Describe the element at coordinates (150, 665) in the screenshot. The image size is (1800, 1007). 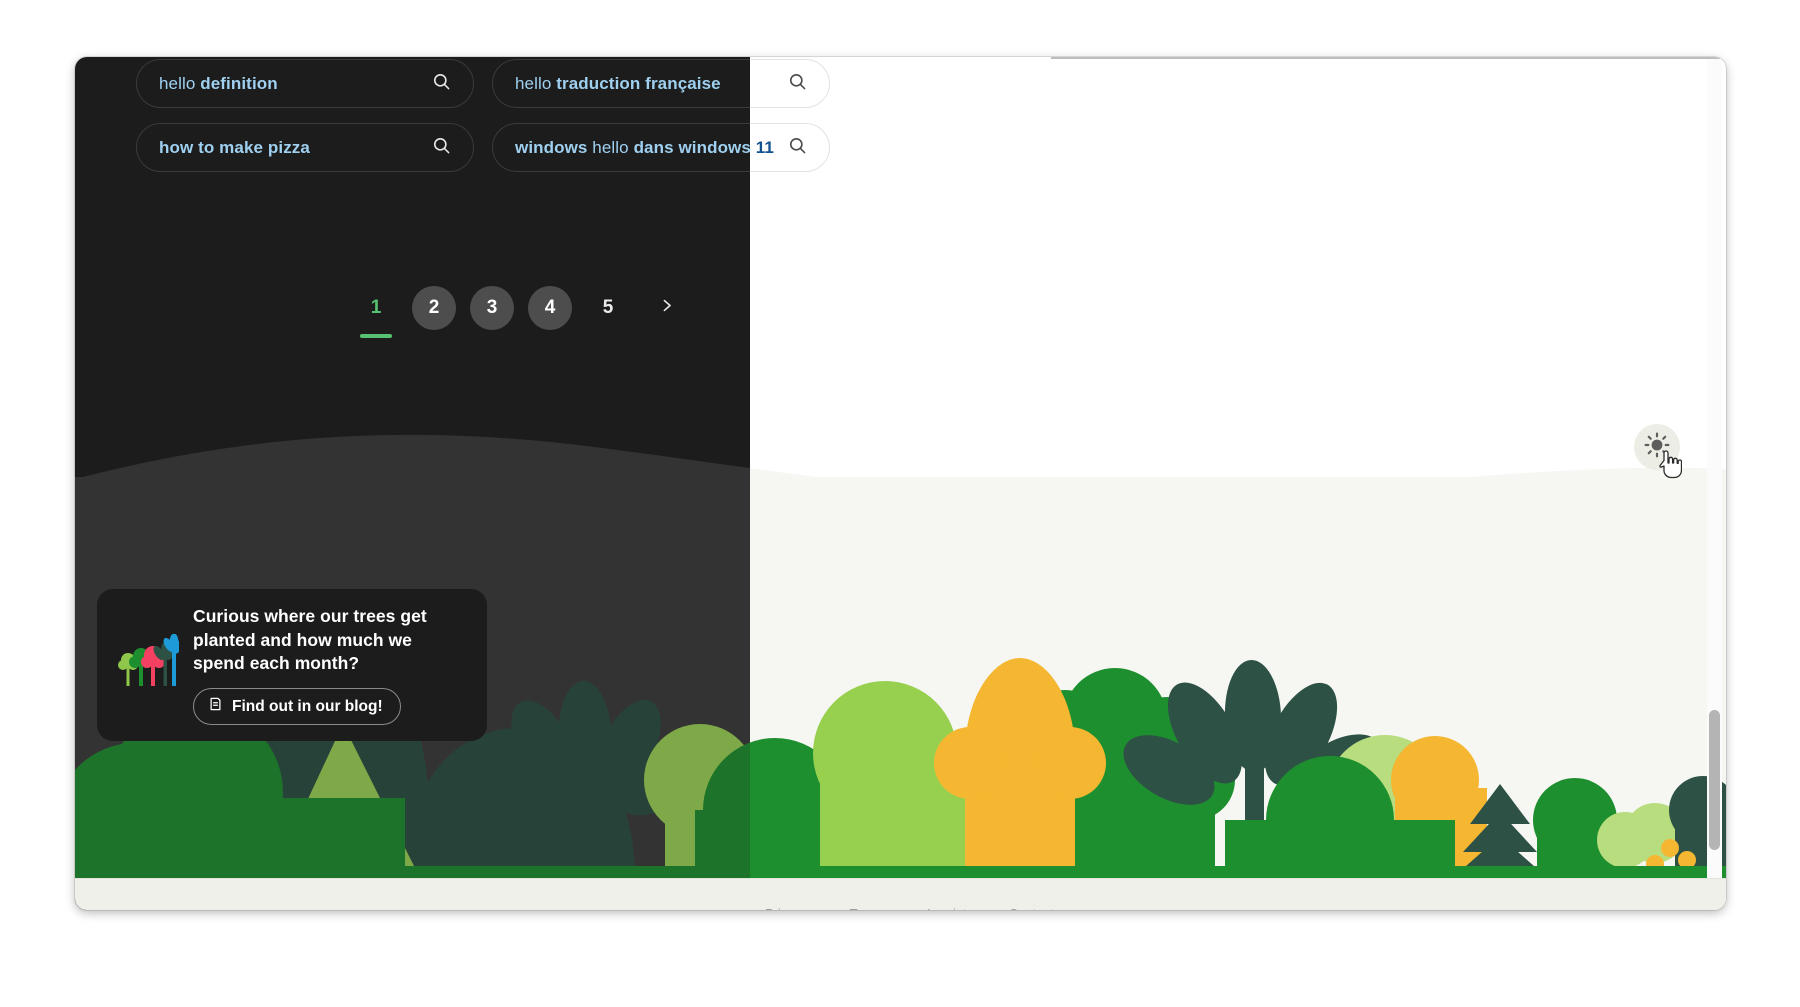
I see `trees-icon` at that location.